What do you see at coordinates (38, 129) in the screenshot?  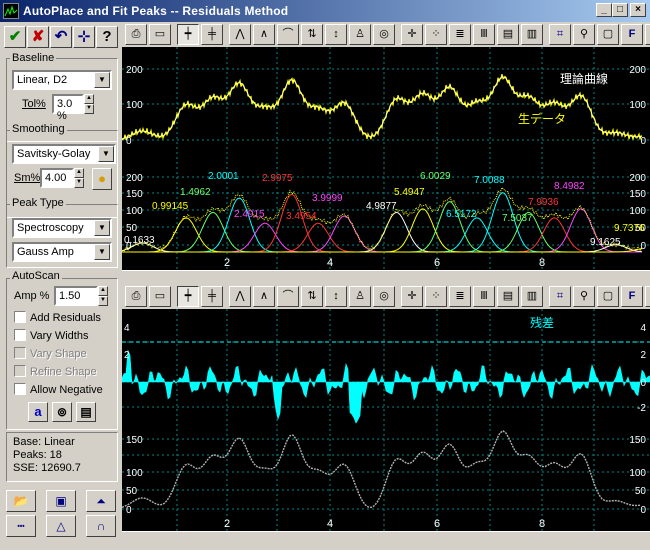 I see `smoothing-label: Smoothing` at bounding box center [38, 129].